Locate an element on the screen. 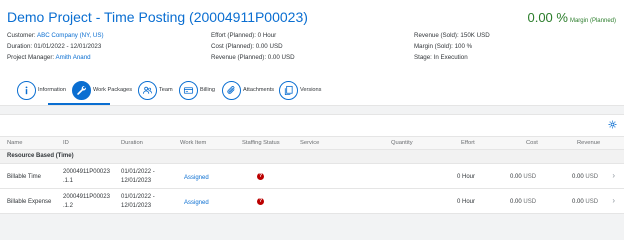 Image resolution: width=624 pixels, height=240 pixels. tab-work-packages: Work Packages is located at coordinates (102, 90).